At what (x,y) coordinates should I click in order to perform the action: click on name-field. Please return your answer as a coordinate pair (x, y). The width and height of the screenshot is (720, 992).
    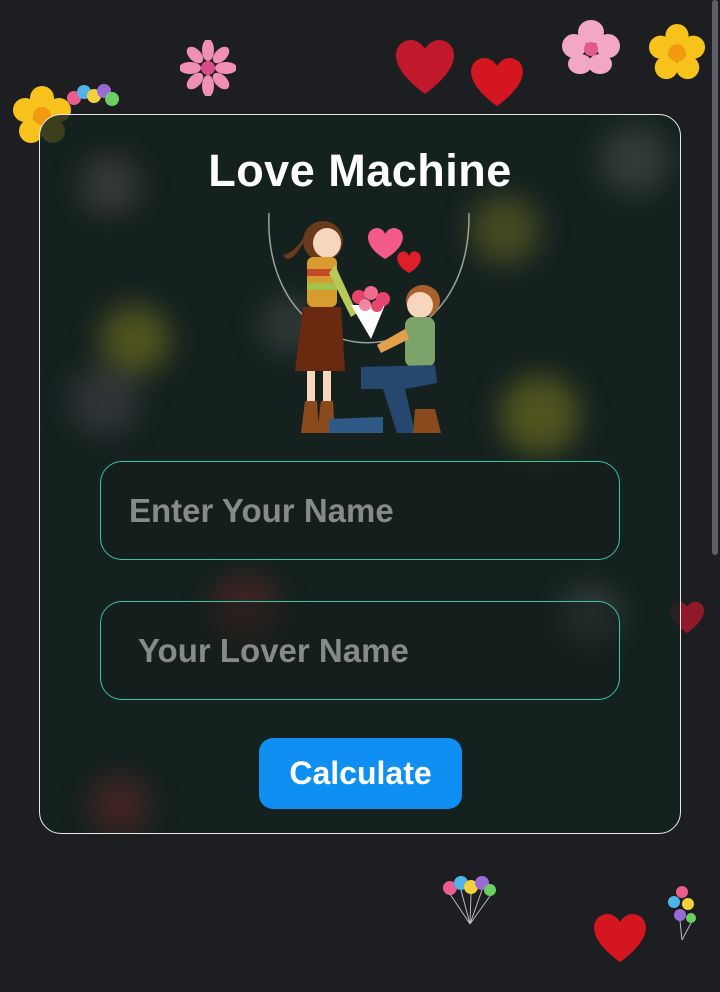
    Looking at the image, I should click on (360, 510).